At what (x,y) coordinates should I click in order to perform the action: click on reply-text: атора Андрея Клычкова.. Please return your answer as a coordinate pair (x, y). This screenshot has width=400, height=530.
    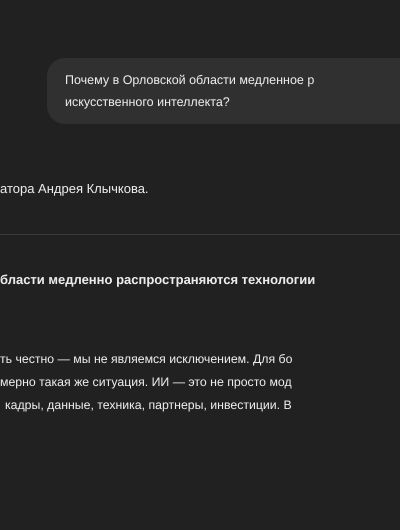
    Looking at the image, I should click on (75, 189).